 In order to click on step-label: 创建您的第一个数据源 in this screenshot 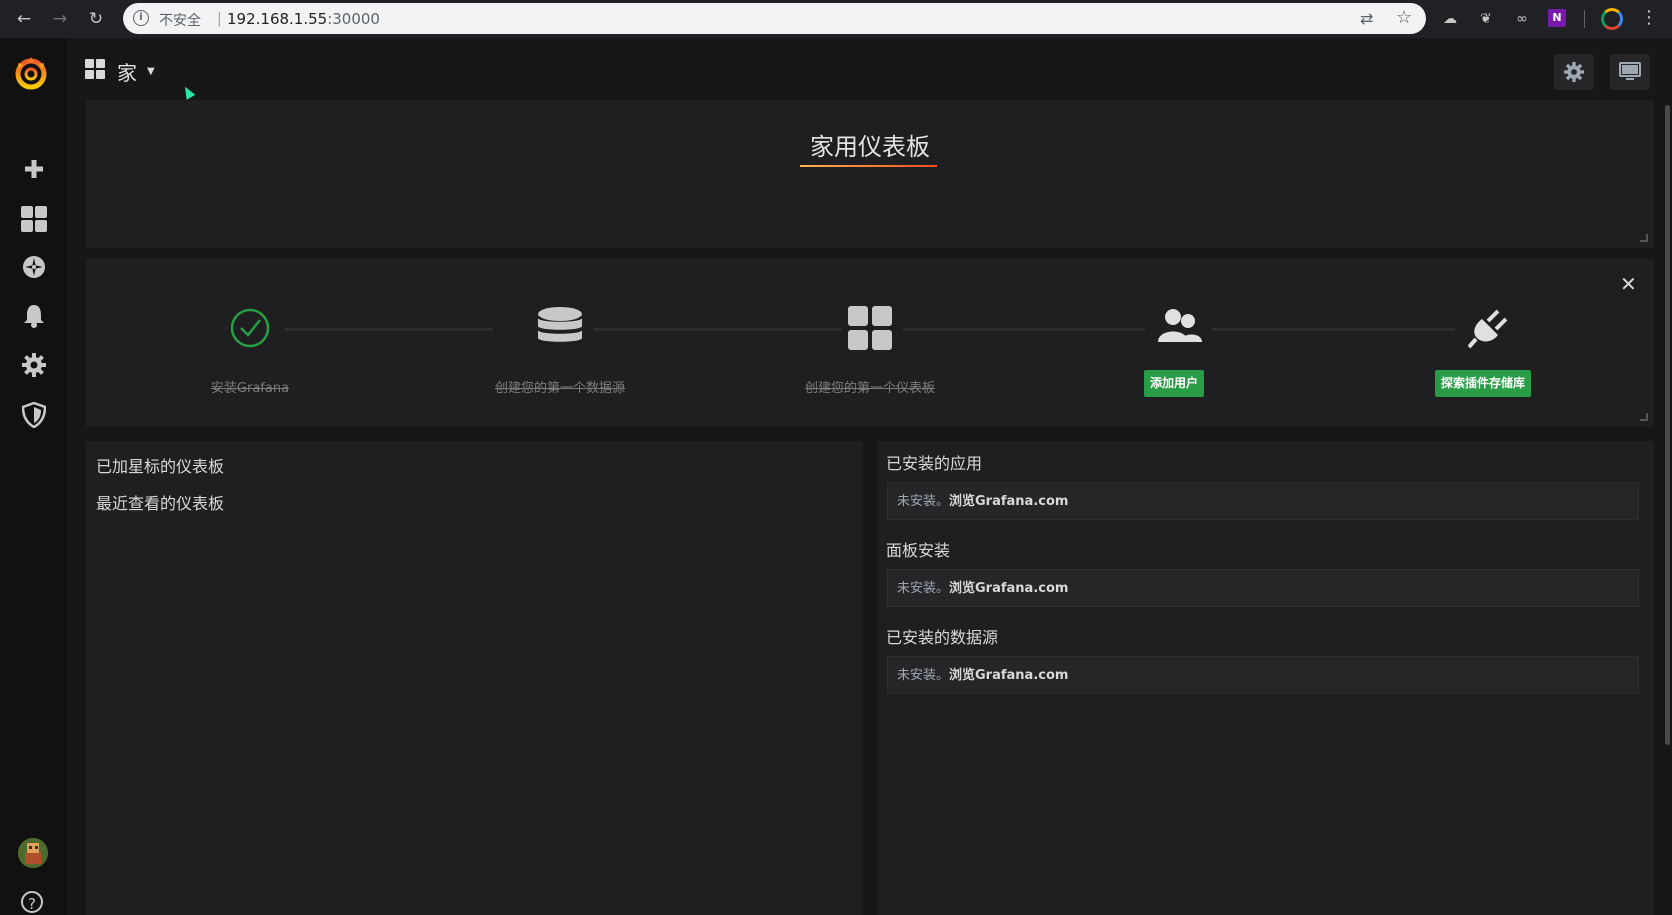, I will do `click(559, 388)`.